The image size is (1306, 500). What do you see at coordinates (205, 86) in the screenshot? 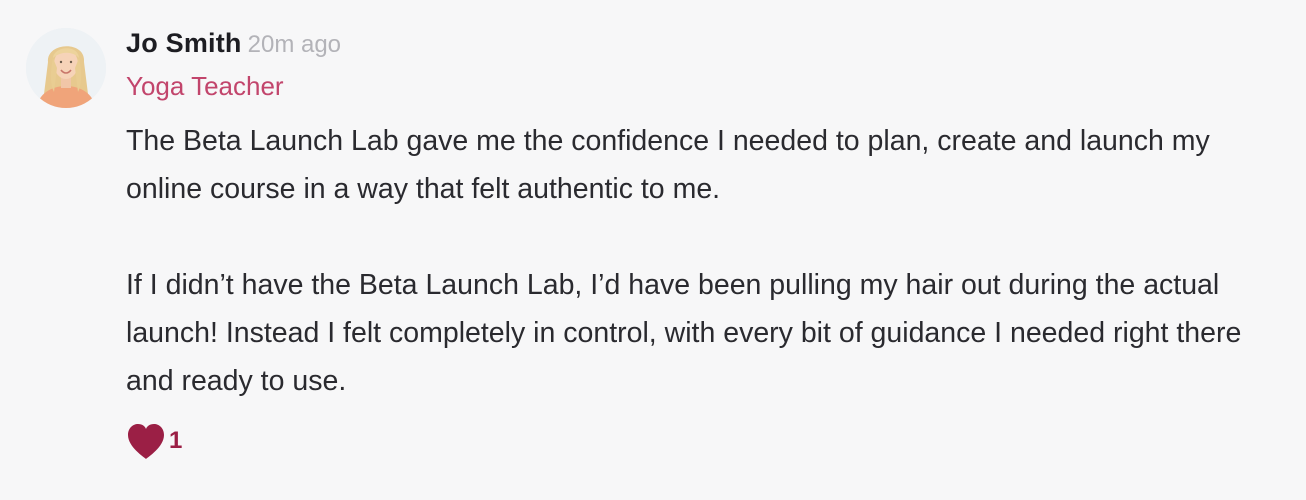
I see `author-role: Yoga Teacher` at bounding box center [205, 86].